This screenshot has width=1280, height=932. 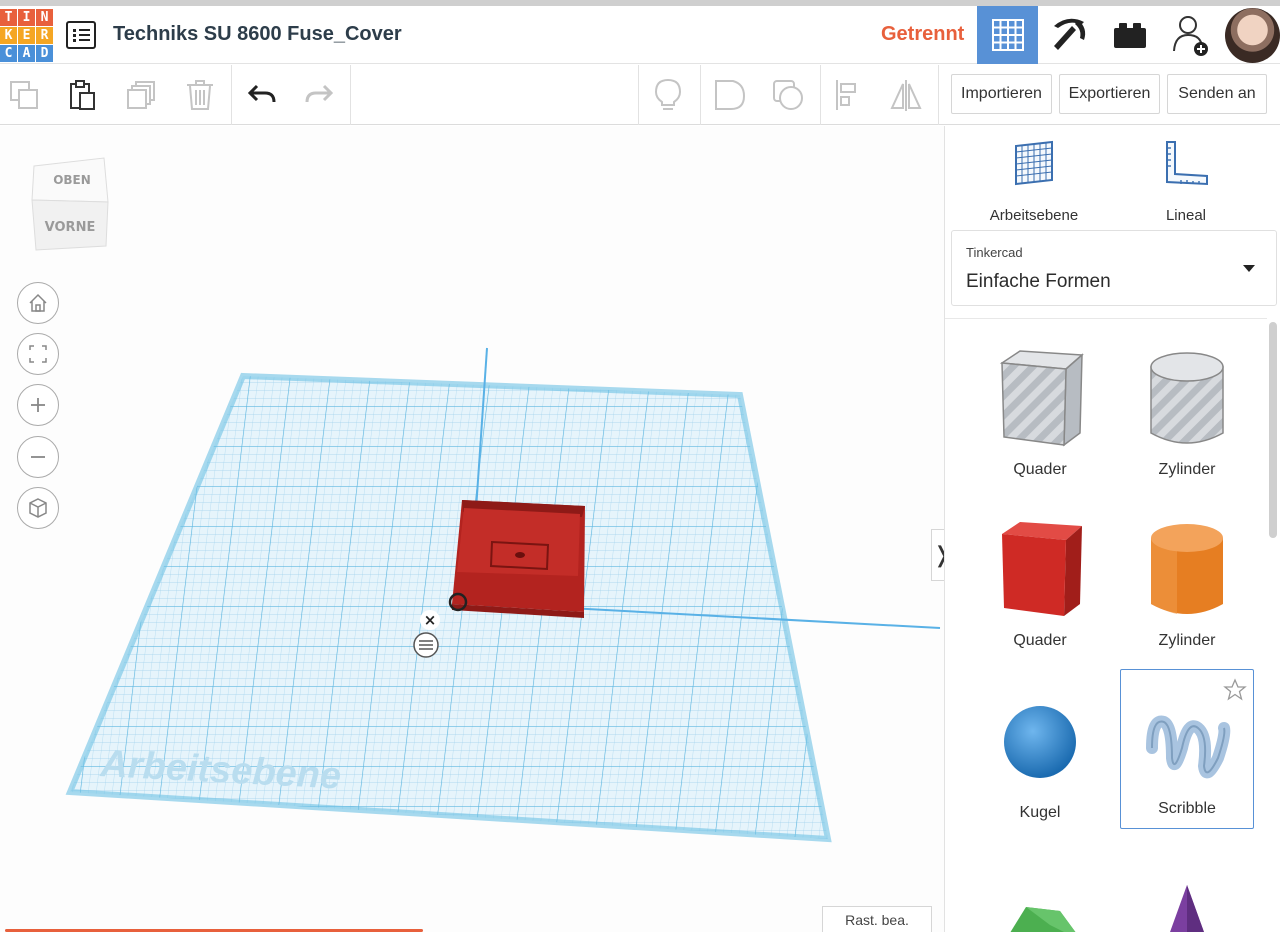 What do you see at coordinates (1040, 742) in the screenshot?
I see `sphere-icon` at bounding box center [1040, 742].